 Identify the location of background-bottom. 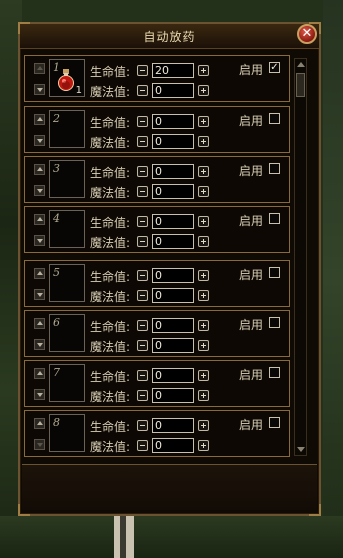
(171, 537).